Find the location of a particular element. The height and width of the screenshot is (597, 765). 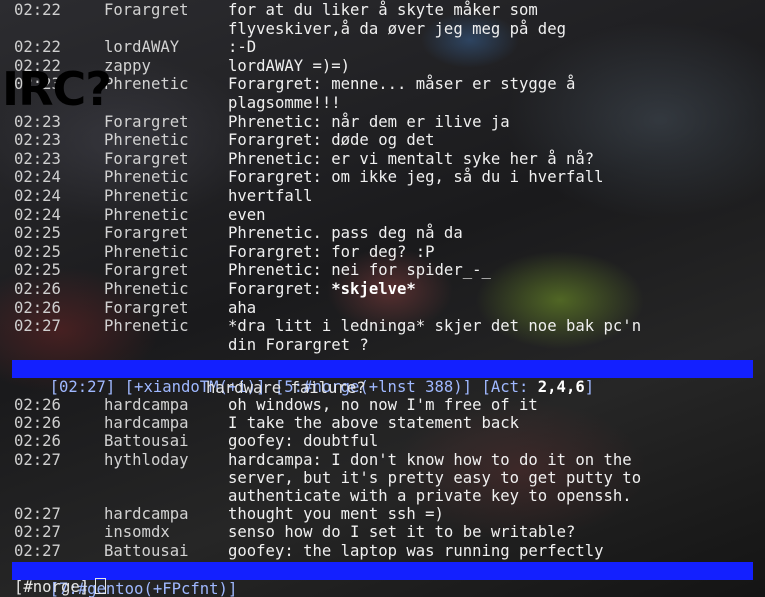

message-body: plagsomme!!! is located at coordinates (284, 103).